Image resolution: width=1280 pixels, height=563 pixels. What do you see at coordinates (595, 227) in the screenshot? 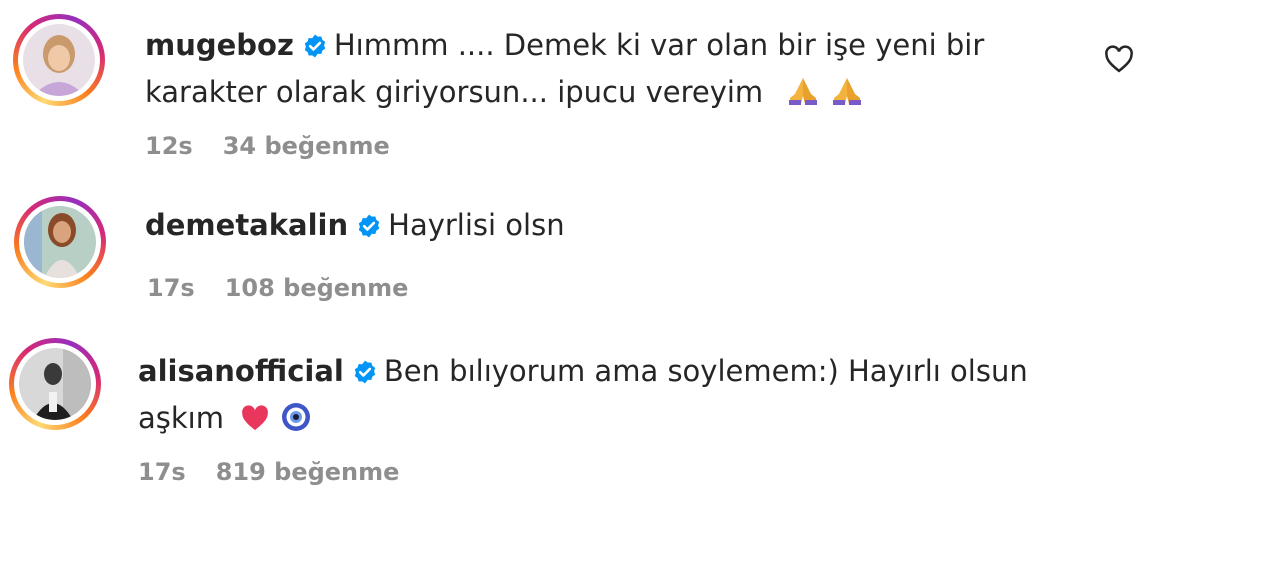
I see `comment-body: demetakalin Hayrlisi olsn` at bounding box center [595, 227].